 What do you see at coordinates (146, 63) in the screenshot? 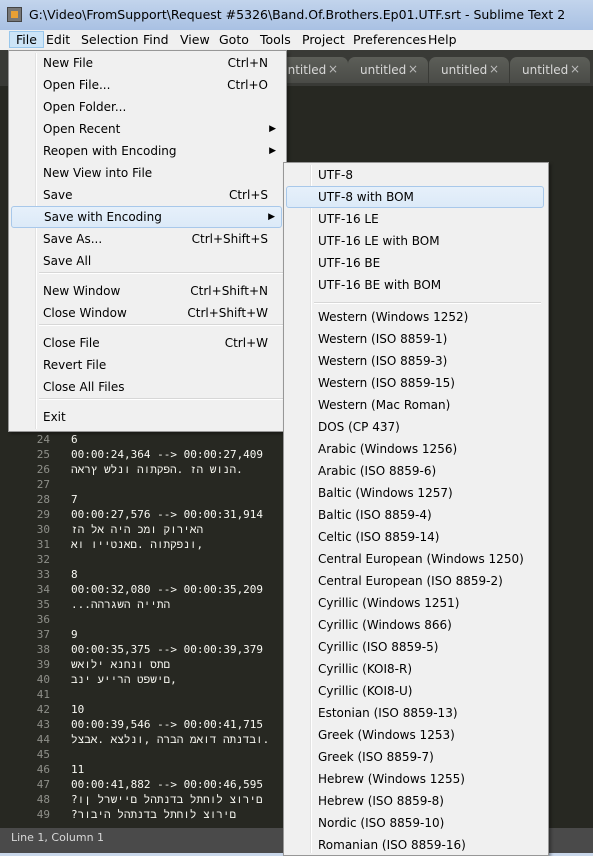
I see `file-menu-item-new-file: New File Ctrl+N` at bounding box center [146, 63].